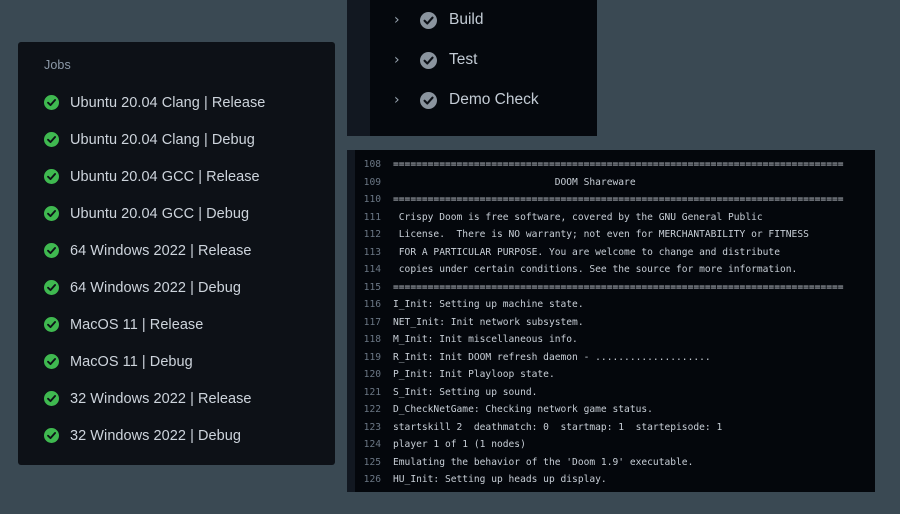  I want to click on job-list-item: 64 Windows 2022 | Debug, so click(176, 287).